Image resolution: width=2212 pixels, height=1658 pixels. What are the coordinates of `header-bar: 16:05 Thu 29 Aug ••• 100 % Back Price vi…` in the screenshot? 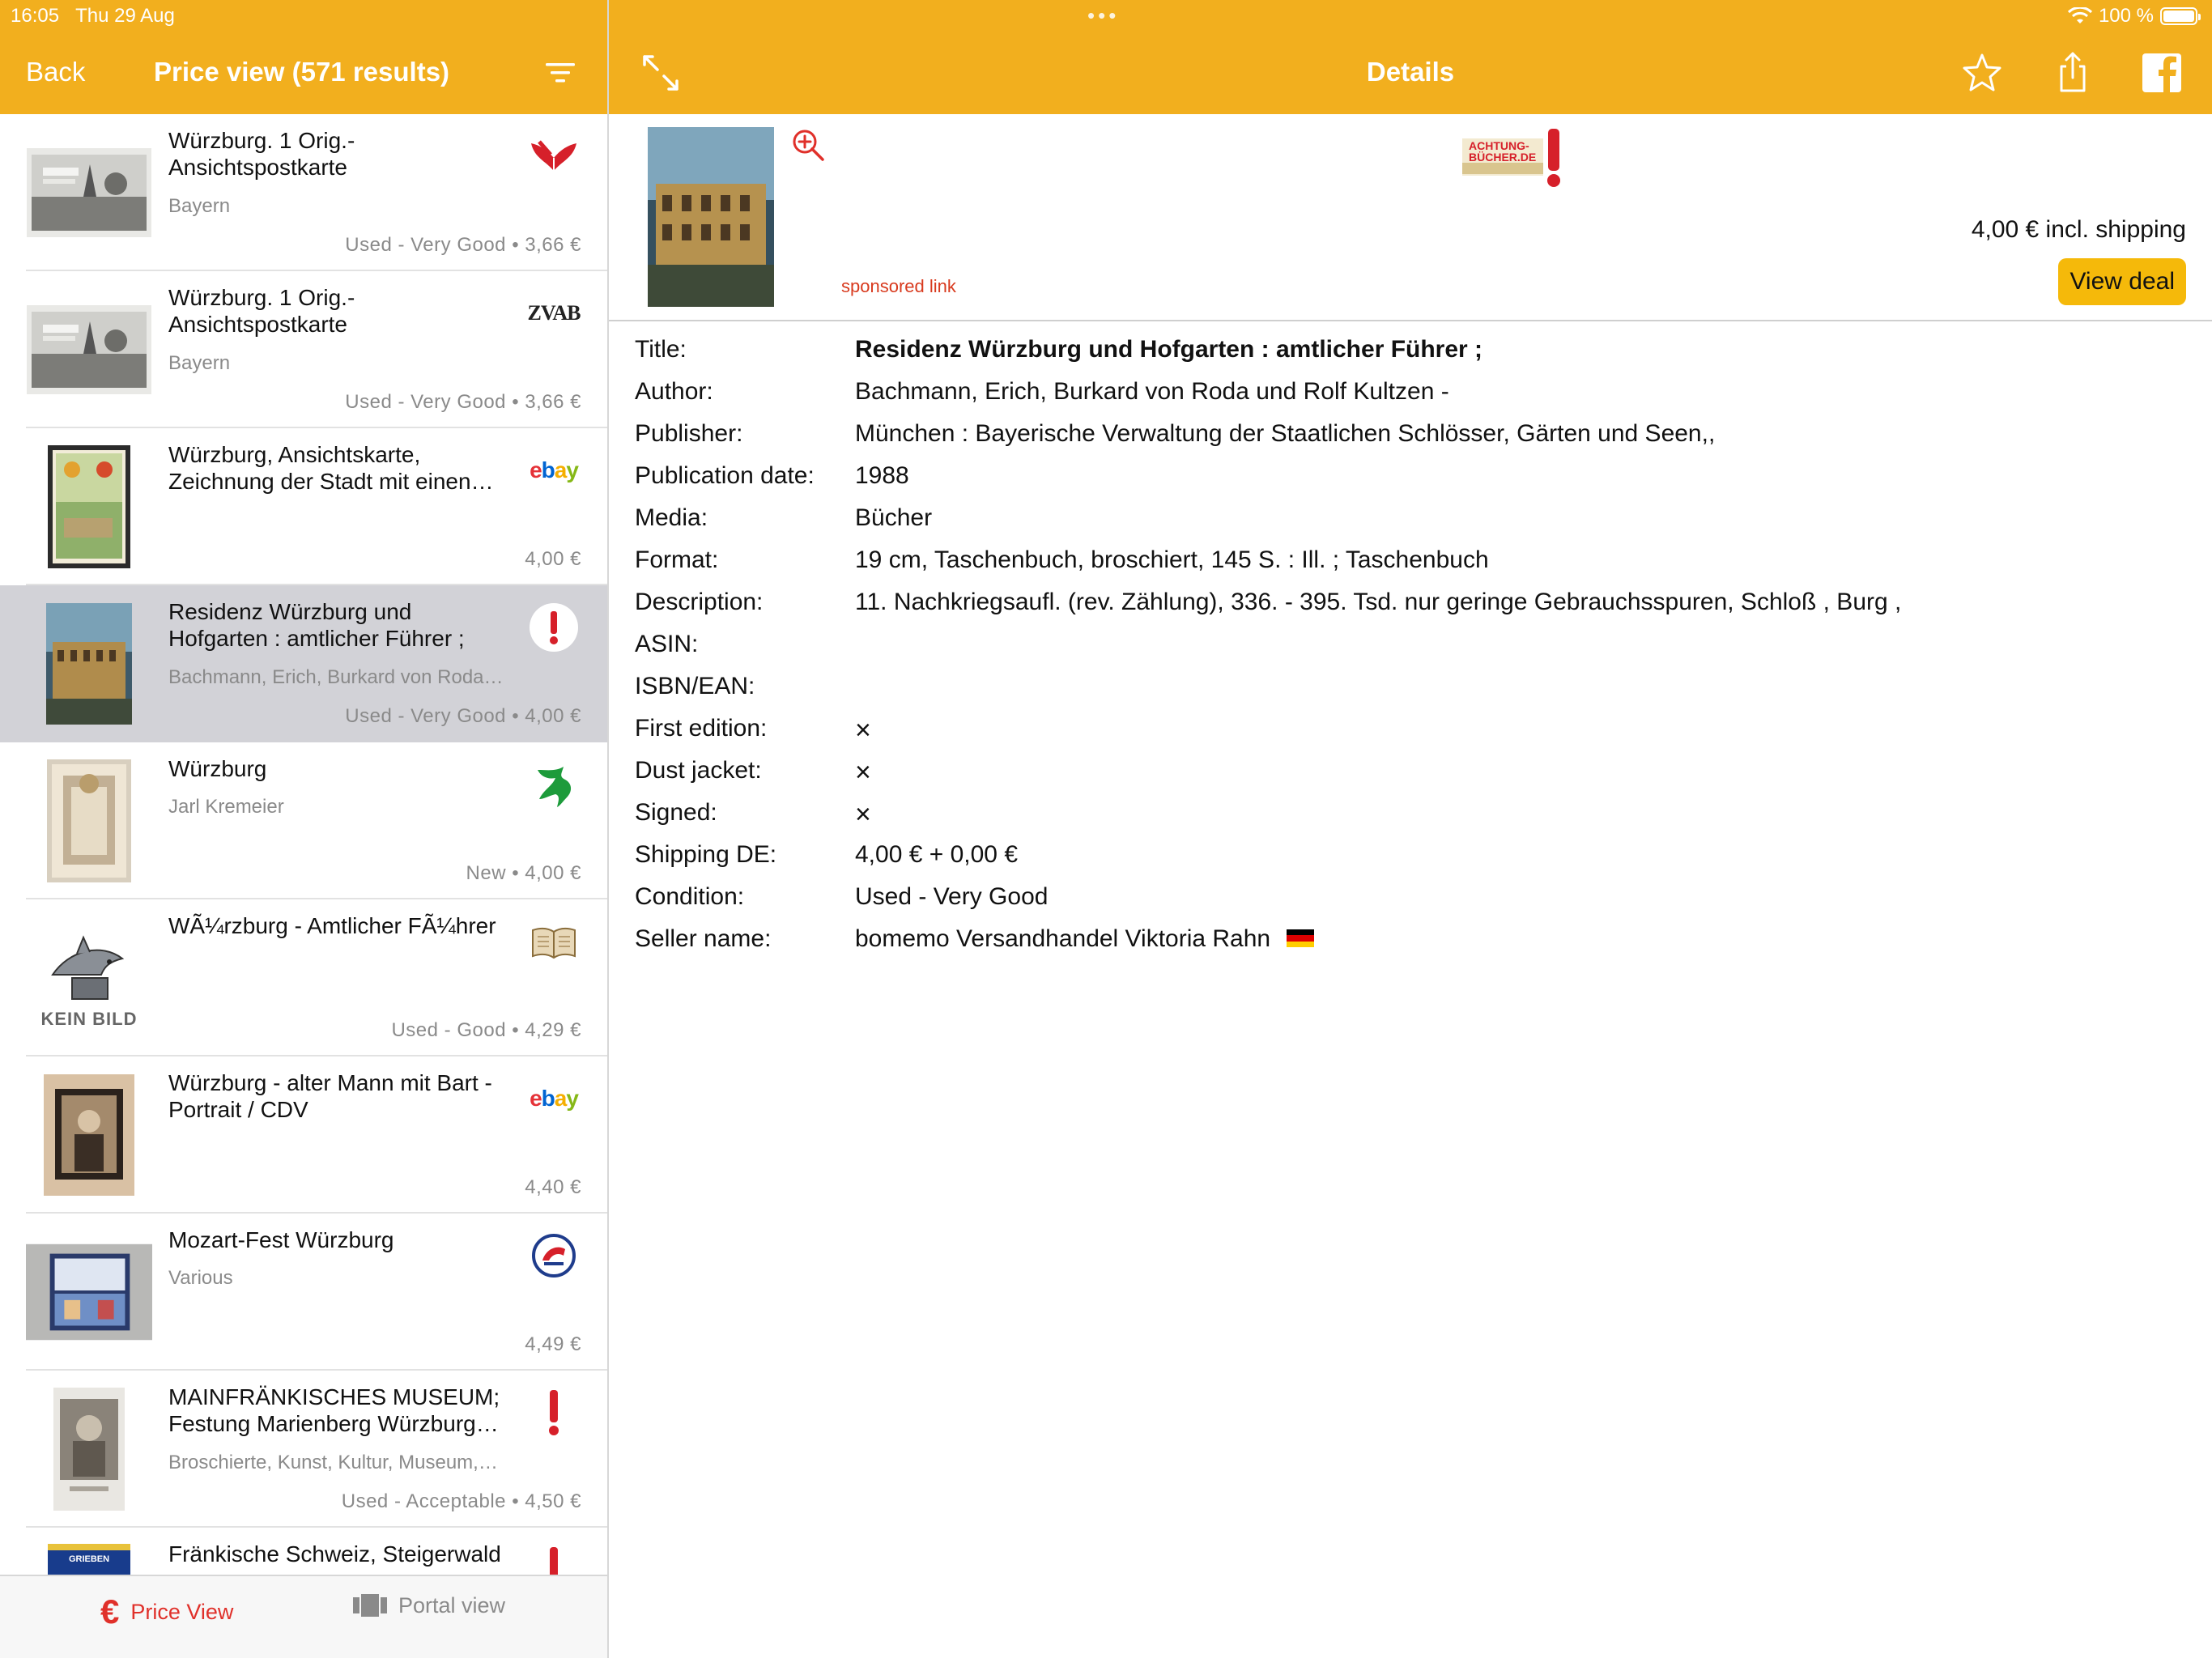 It's located at (1106, 57).